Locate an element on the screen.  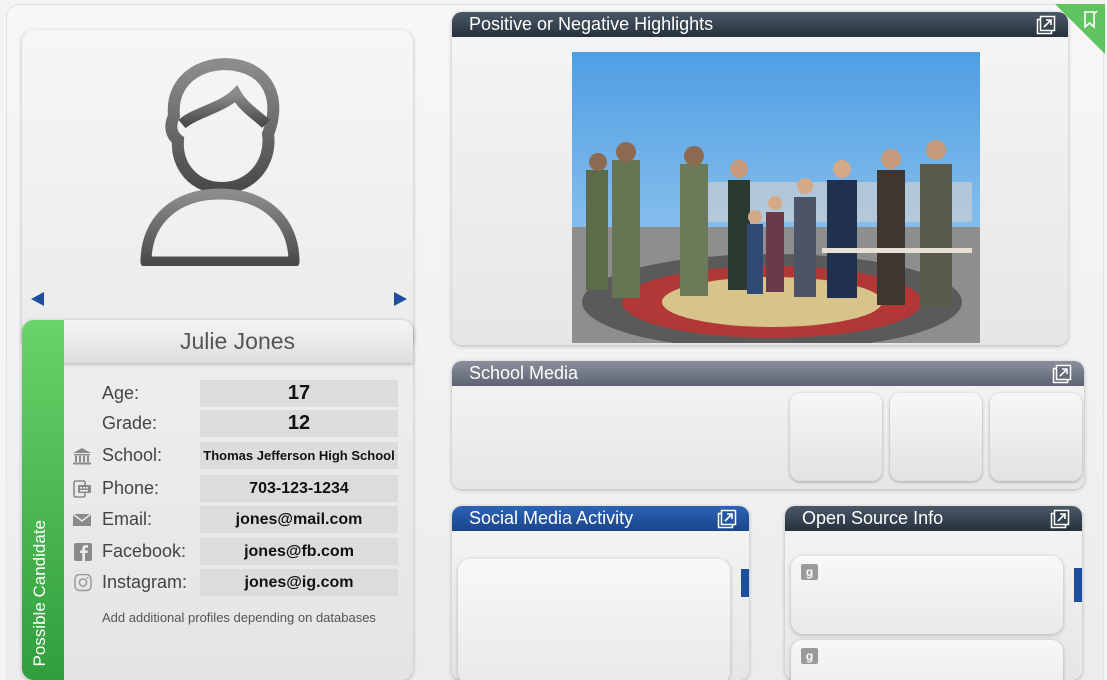
school-media-panel: School Media is located at coordinates (768, 425).